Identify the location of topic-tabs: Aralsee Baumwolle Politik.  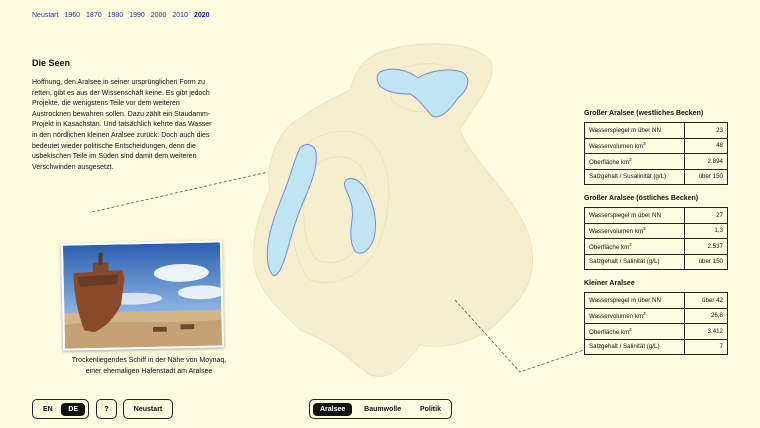
(380, 409).